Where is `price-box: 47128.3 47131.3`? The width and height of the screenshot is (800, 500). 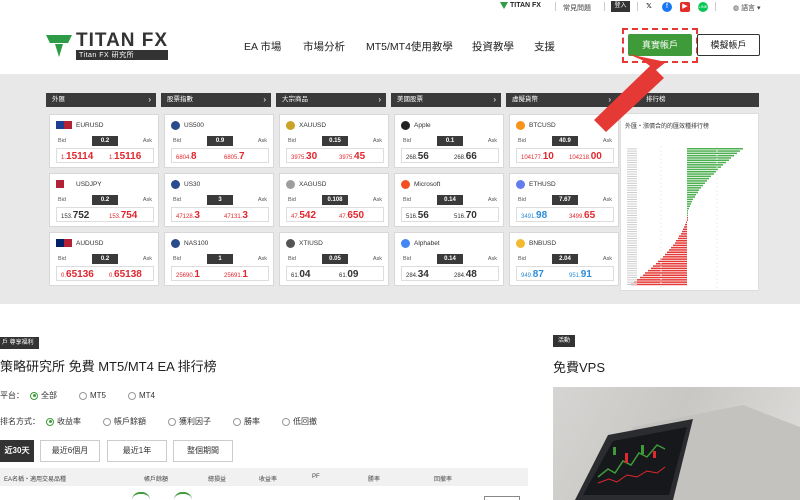 price-box: 47128.3 47131.3 is located at coordinates (220, 214).